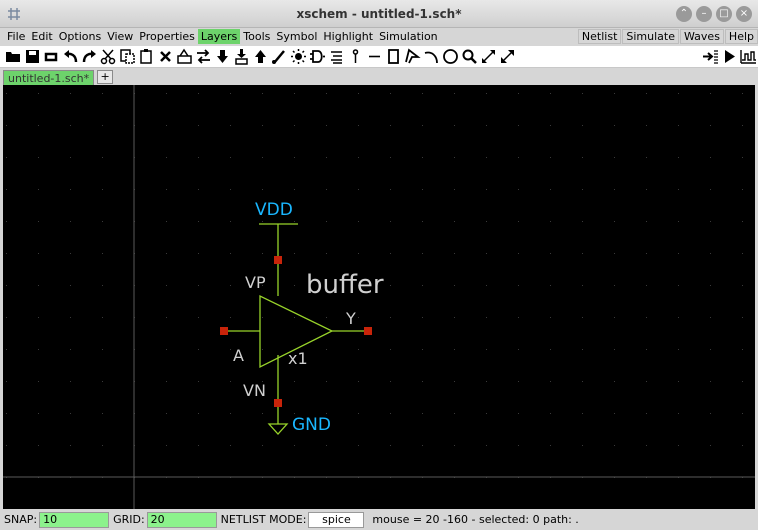 Image resolution: width=758 pixels, height=530 pixels. I want to click on menu-edit: Edit, so click(41, 36).